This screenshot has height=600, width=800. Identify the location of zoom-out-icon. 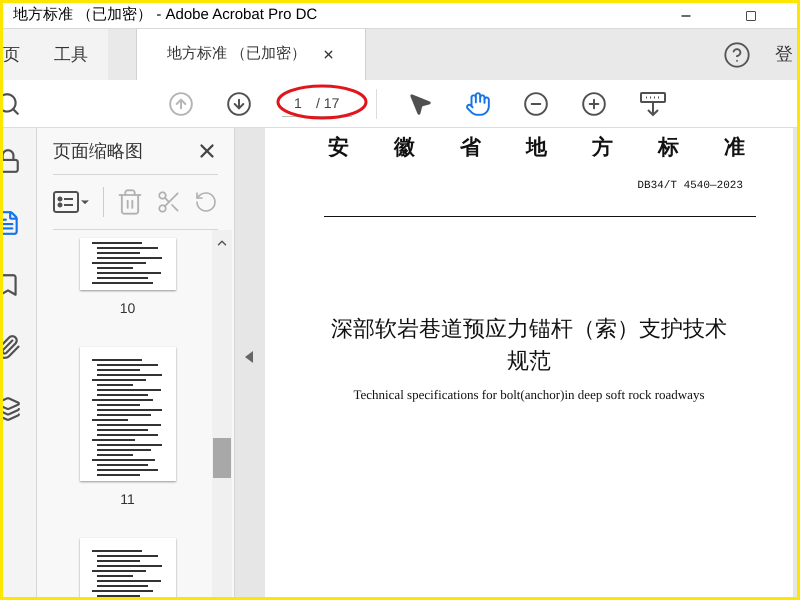
(536, 103).